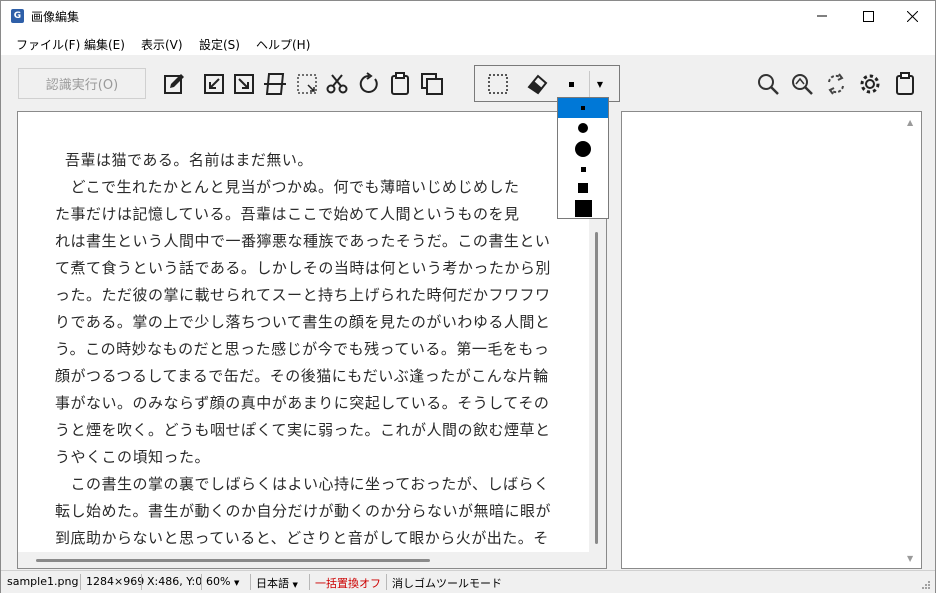 This screenshot has height=593, width=936. I want to click on rect-select-icon, so click(498, 84).